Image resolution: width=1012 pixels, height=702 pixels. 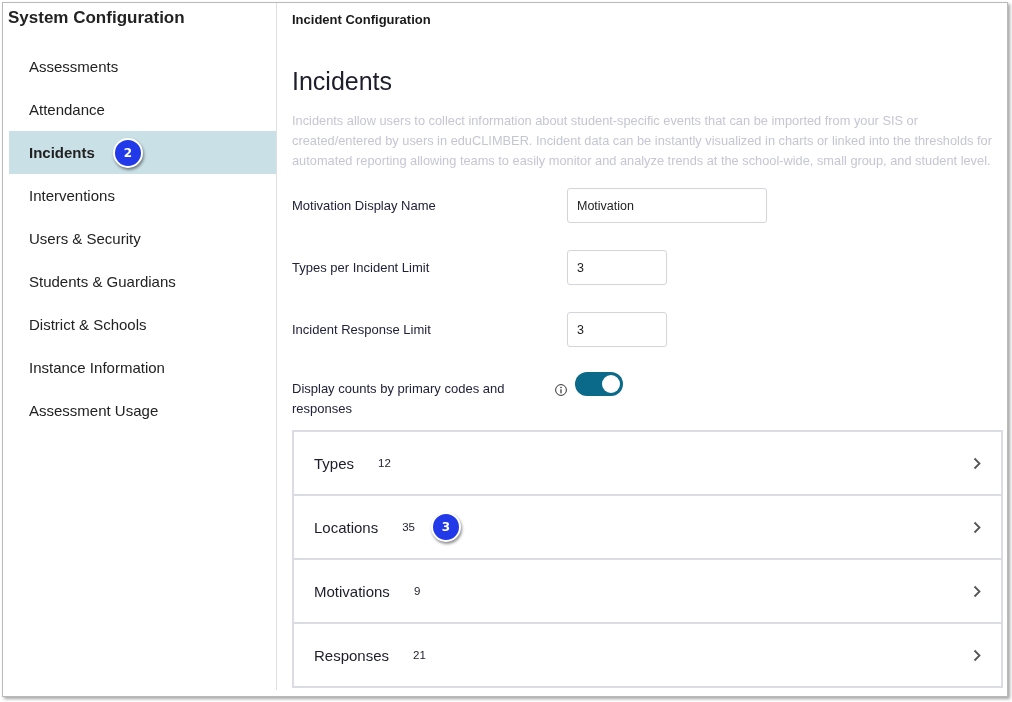 I want to click on sidebar-item: Students & Guardians, so click(x=142, y=281).